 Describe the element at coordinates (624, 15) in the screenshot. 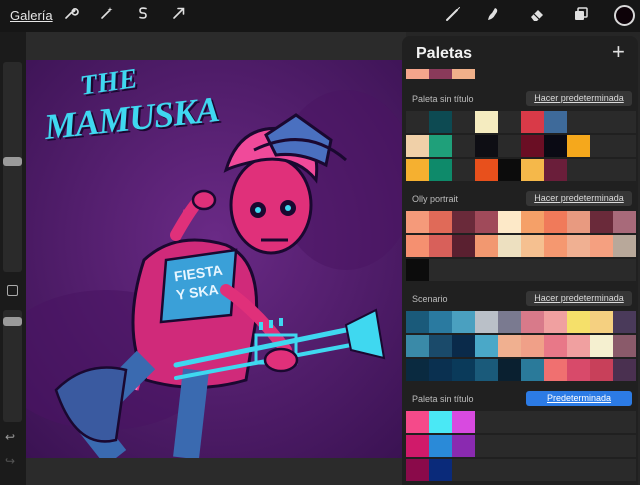

I see `current-color-swatch` at that location.